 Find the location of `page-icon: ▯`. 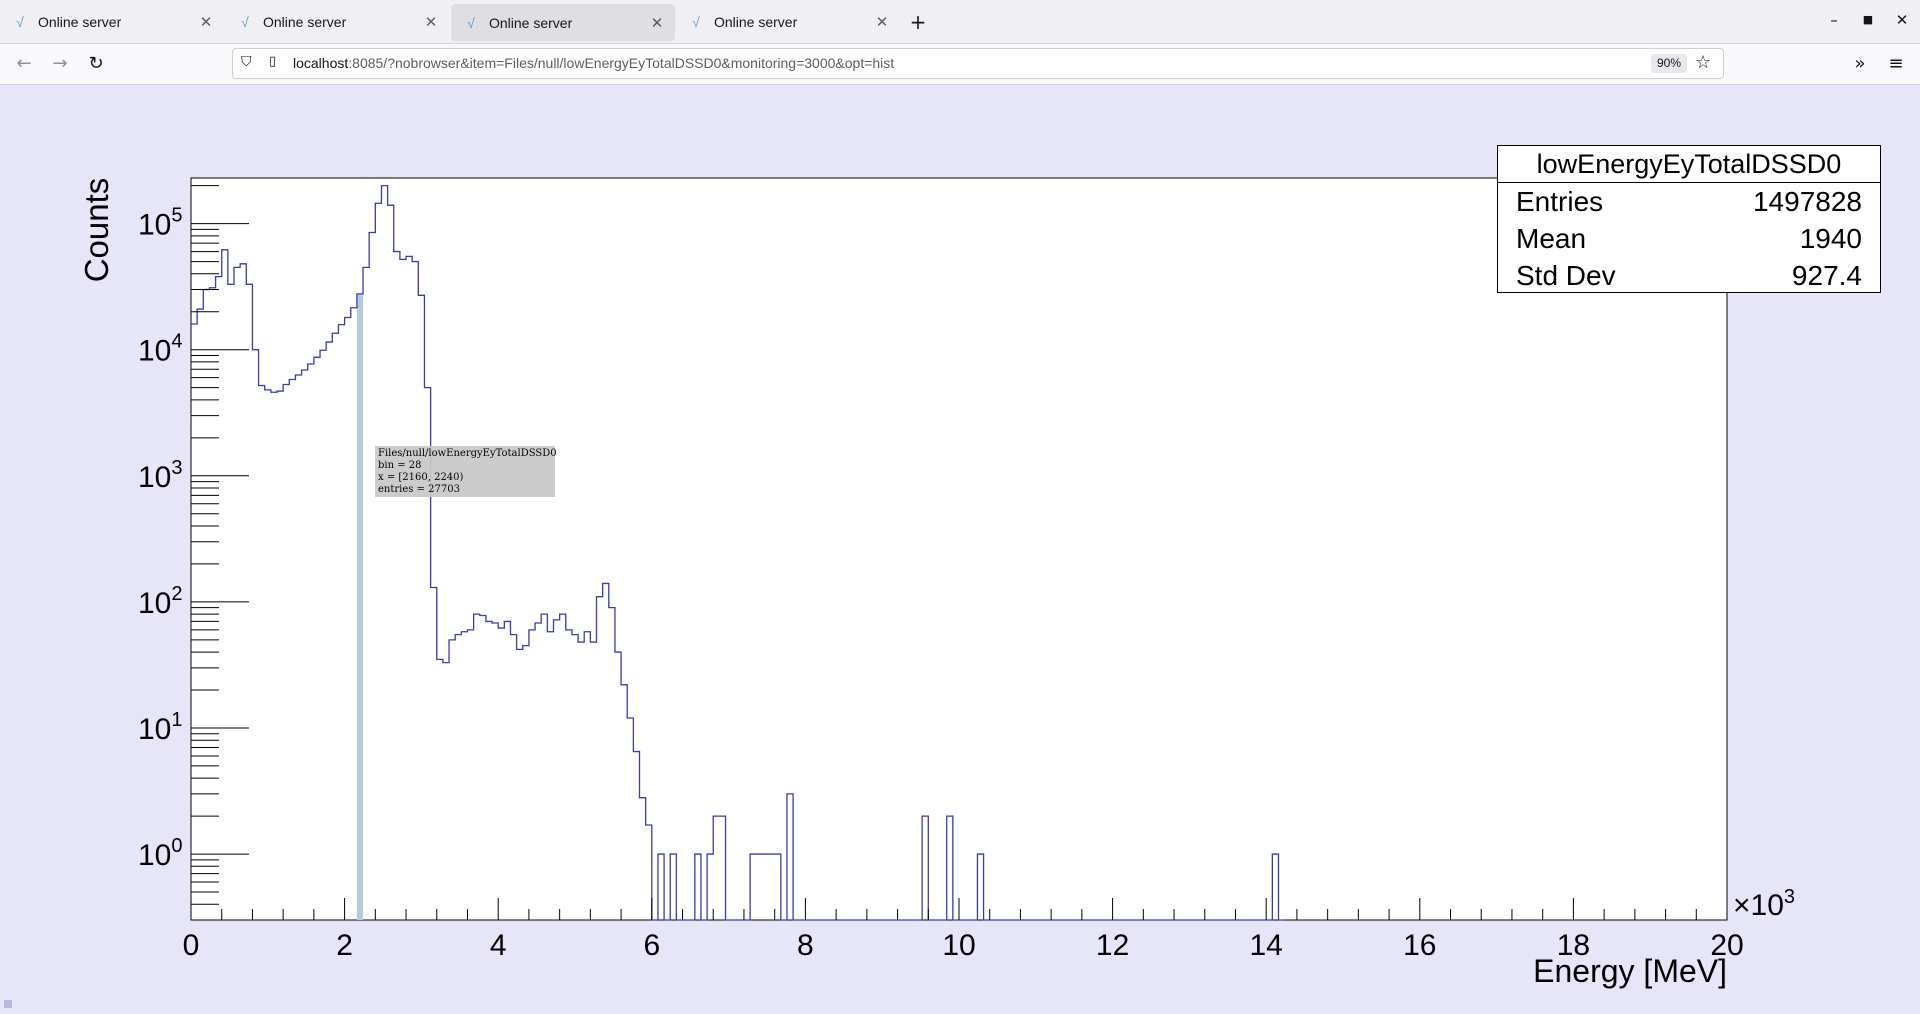

page-icon: ▯ is located at coordinates (272, 61).